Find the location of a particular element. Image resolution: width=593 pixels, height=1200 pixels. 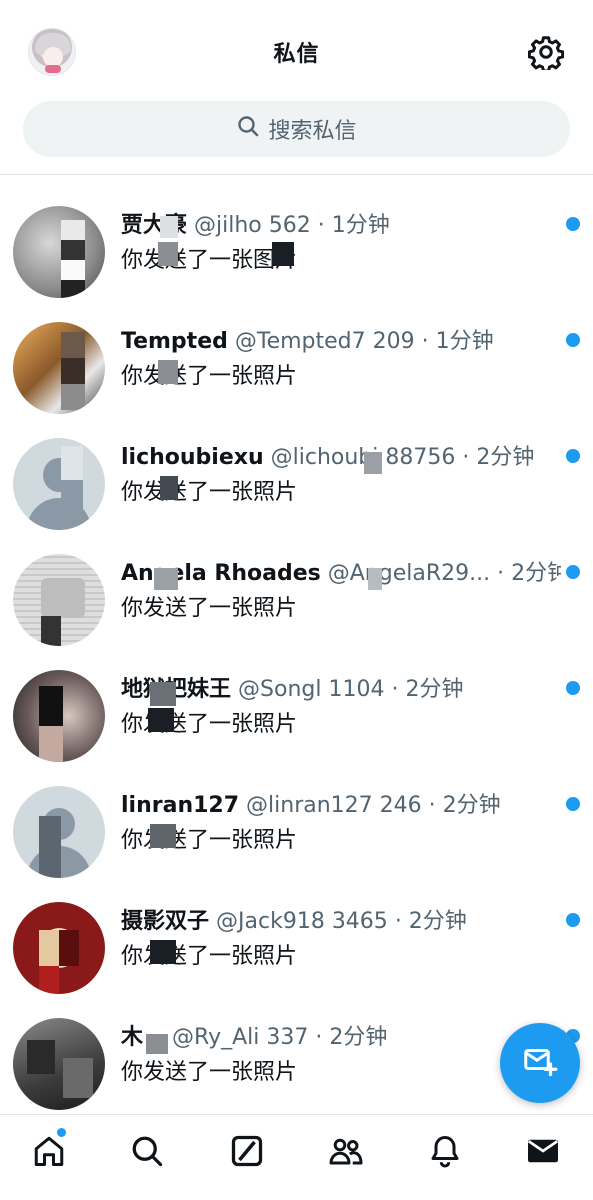

conversation-item: 摄影双子 @Jack918 3465 · 2分钟 你发送了一张照片 is located at coordinates (296, 944).